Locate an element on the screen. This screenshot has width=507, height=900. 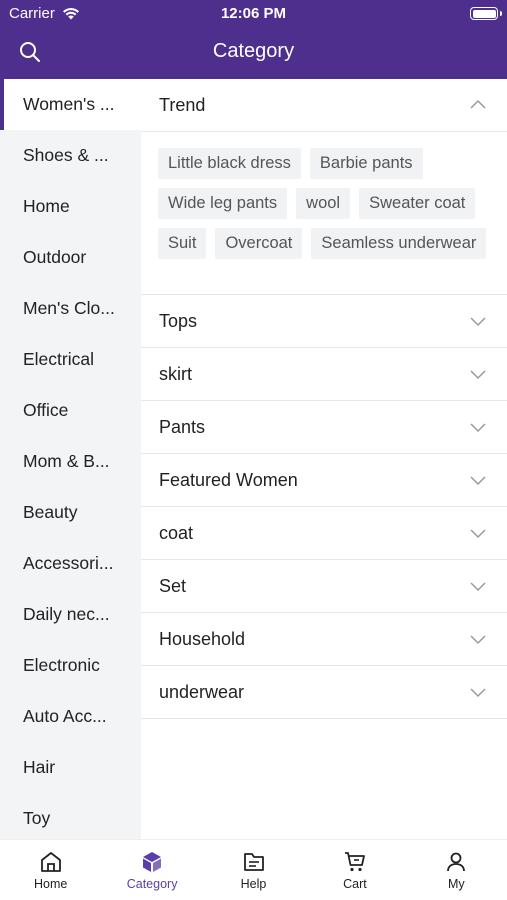
tab-label: Category is located at coordinates (152, 884).